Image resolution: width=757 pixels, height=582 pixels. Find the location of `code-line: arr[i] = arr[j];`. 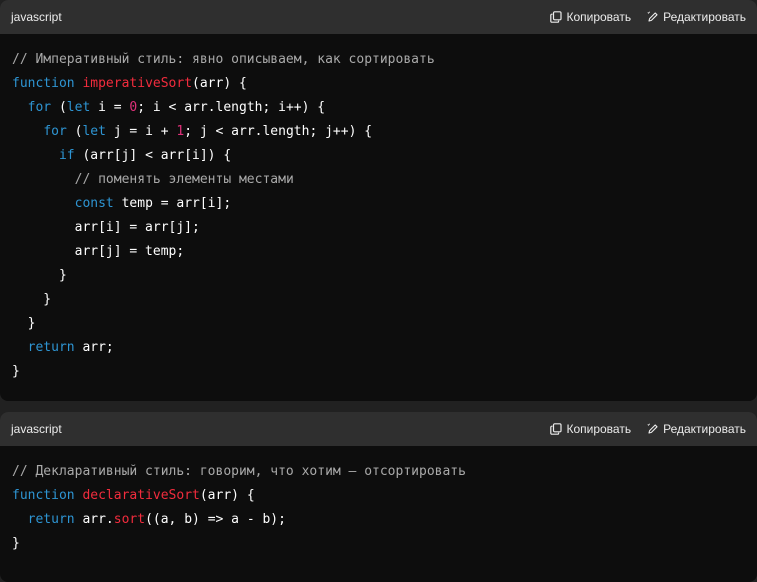

code-line: arr[i] = arr[j]; is located at coordinates (384, 228).